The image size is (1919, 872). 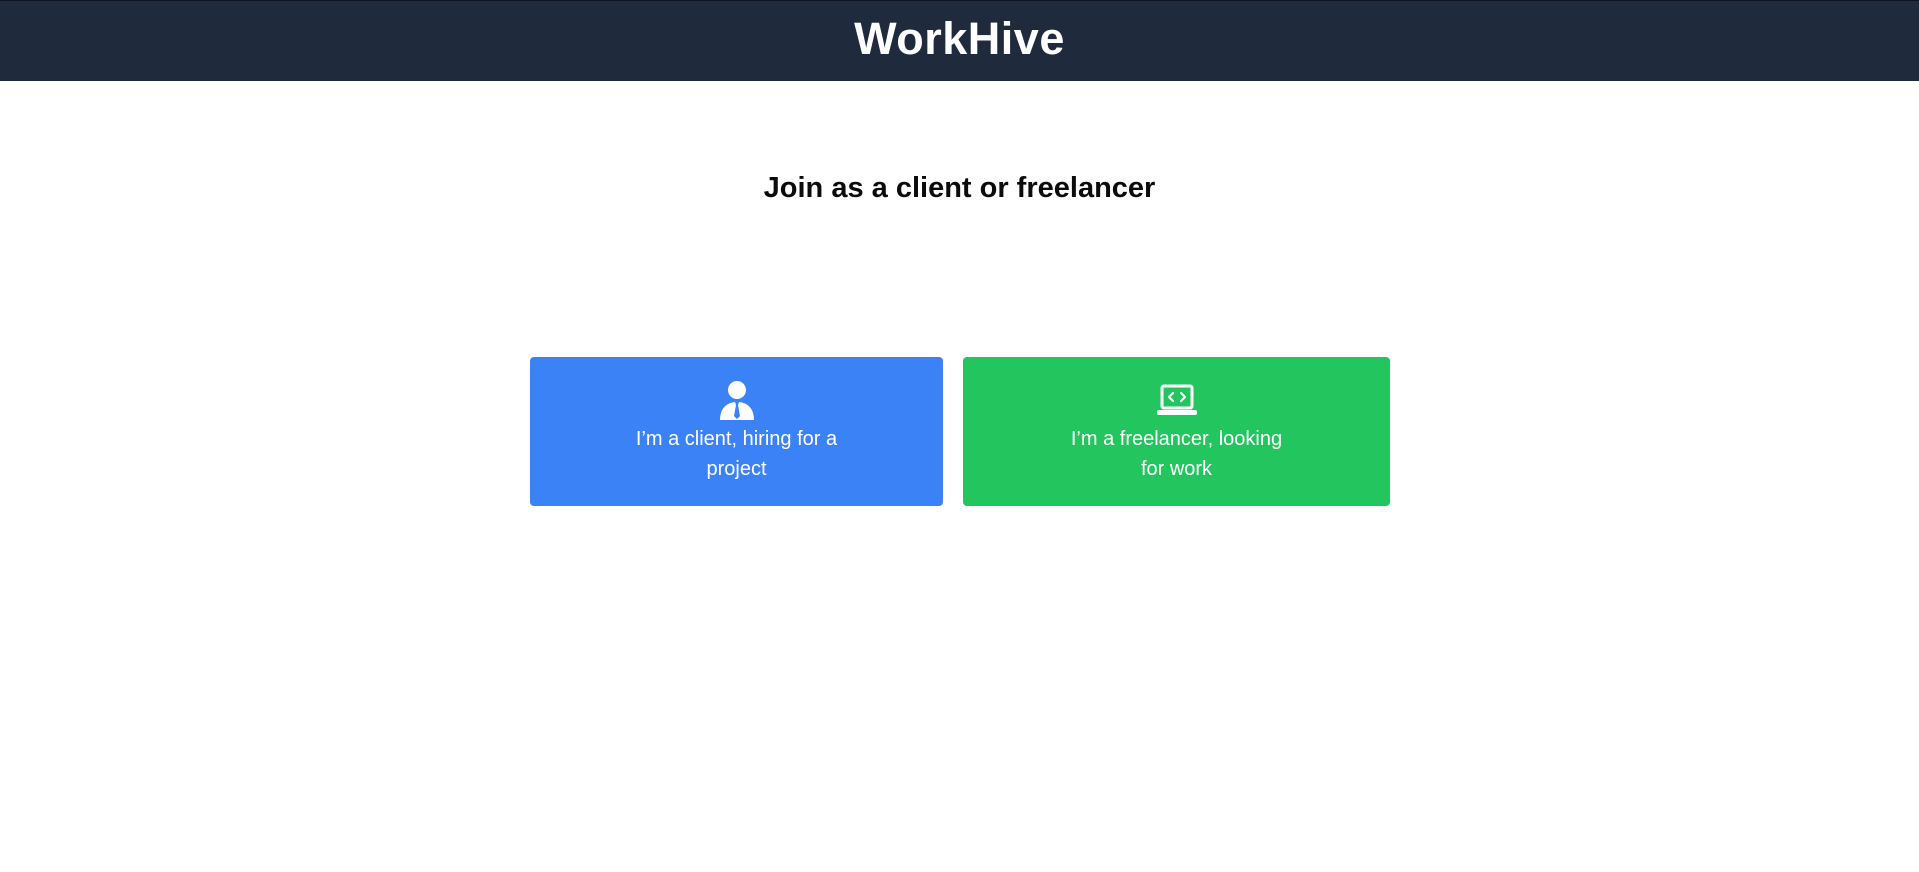 I want to click on client-role-button: I’m a client, hiring for a project, so click(x=736, y=431).